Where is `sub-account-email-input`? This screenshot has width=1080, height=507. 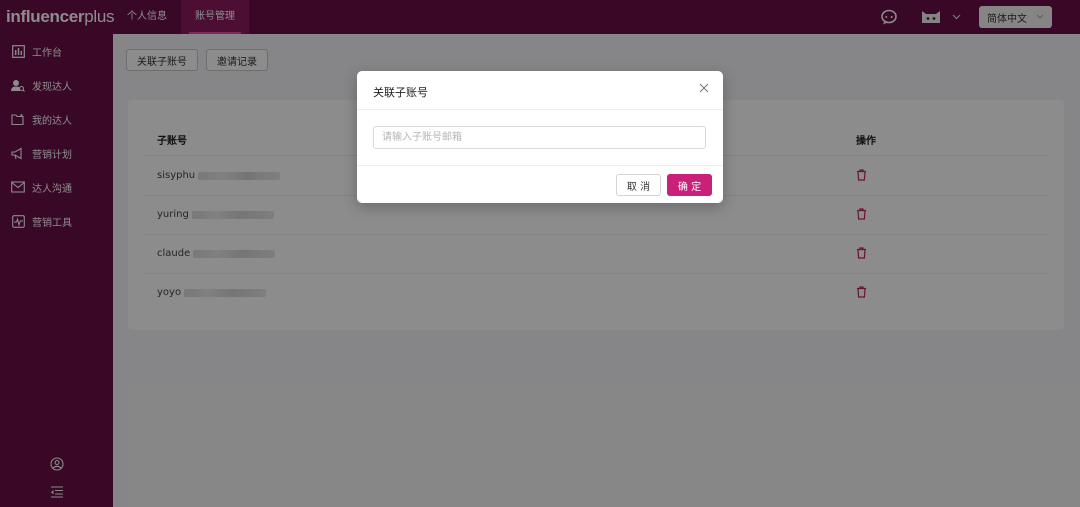 sub-account-email-input is located at coordinates (539, 137).